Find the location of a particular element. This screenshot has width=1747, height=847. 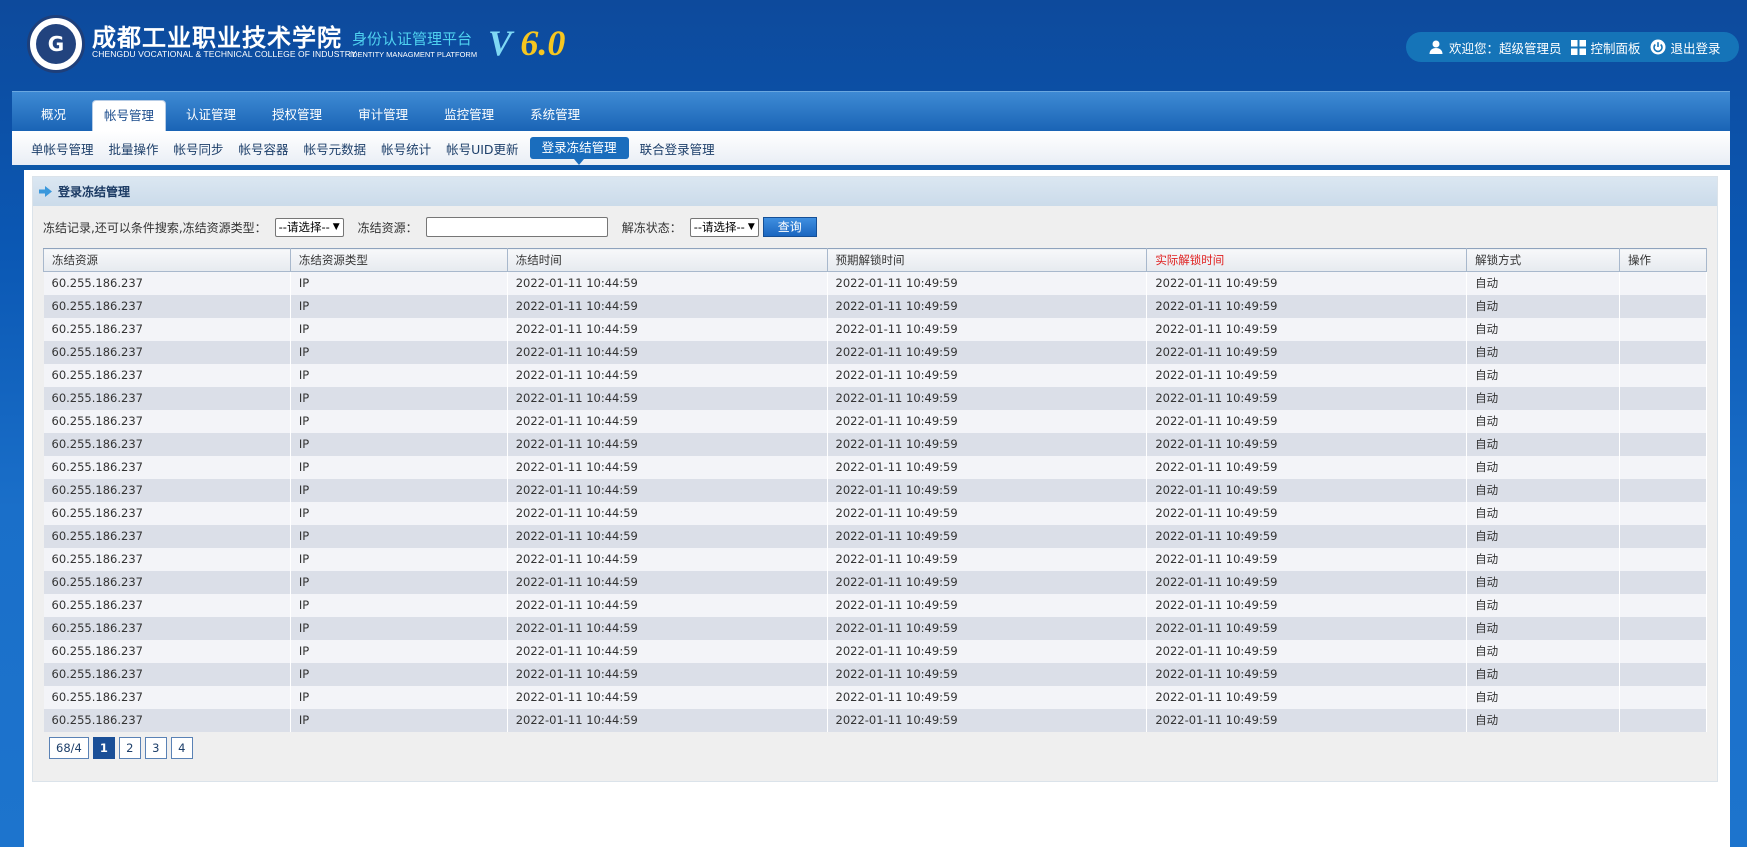

subnav-item-7: 登录冻结管理 is located at coordinates (579, 151).